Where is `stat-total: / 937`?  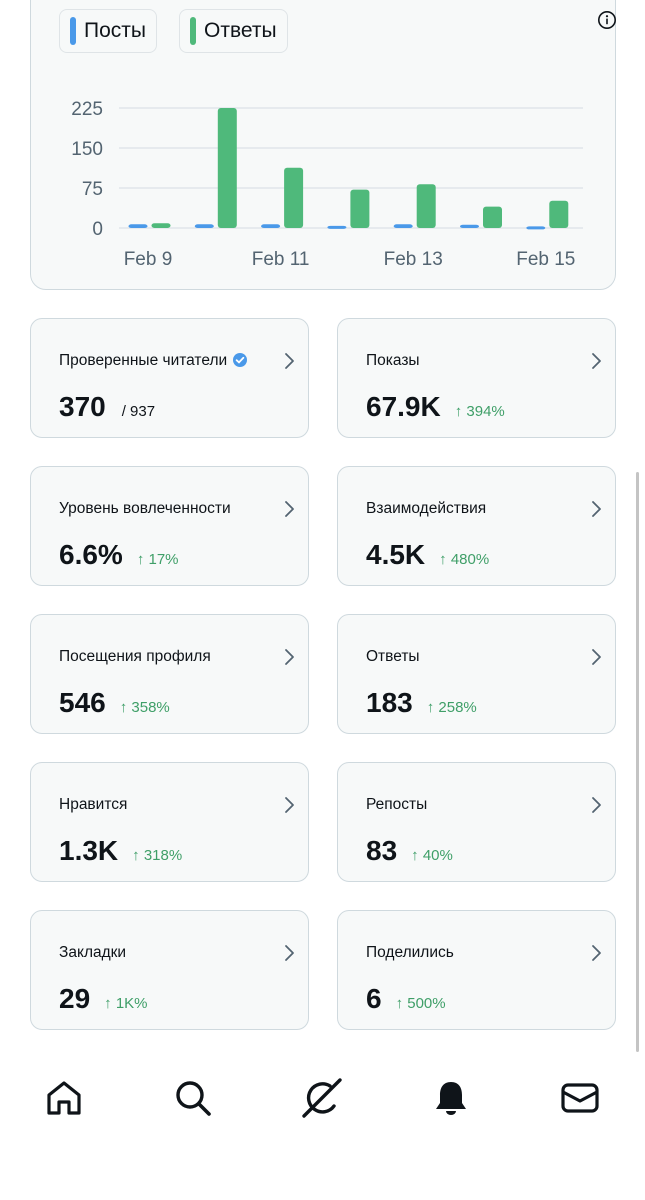
stat-total: / 937 is located at coordinates (138, 411).